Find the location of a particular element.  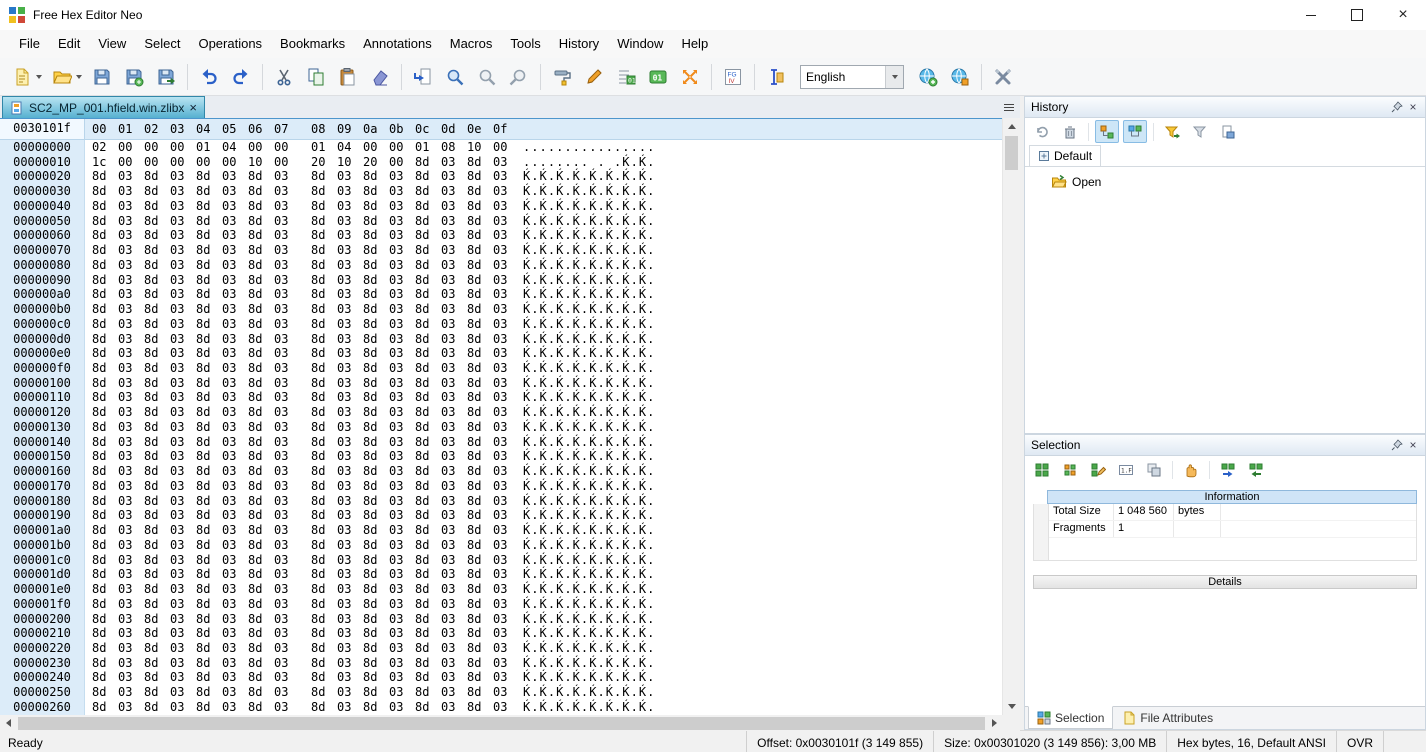

language-select: English is located at coordinates (852, 76).